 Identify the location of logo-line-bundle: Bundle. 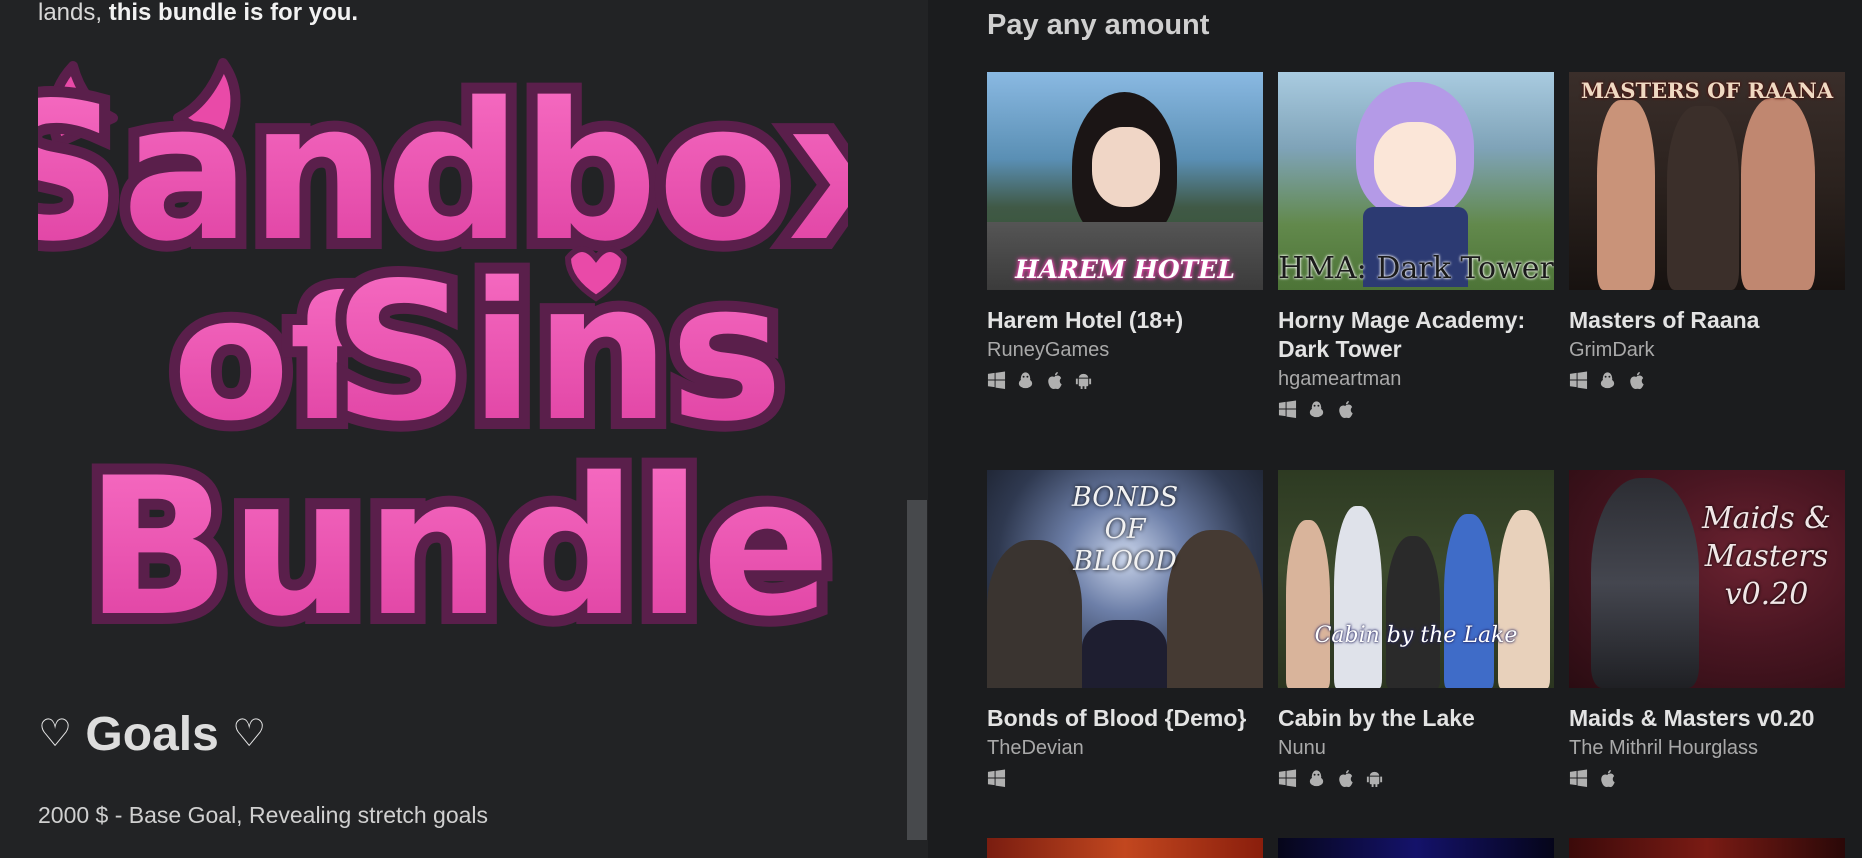
(457, 547).